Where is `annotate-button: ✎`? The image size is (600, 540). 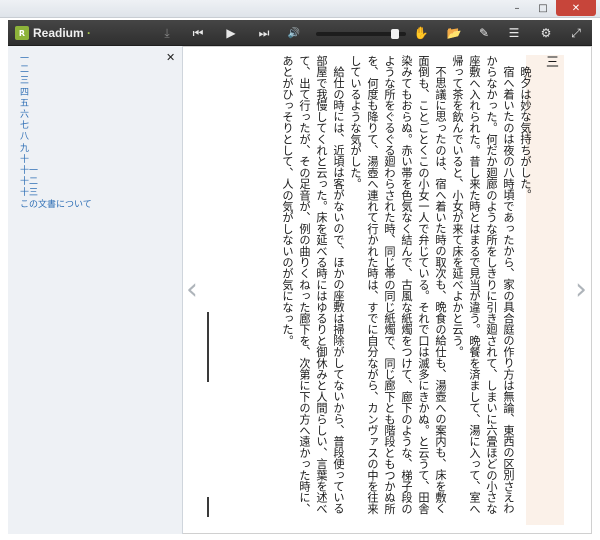 annotate-button: ✎ is located at coordinates (484, 33).